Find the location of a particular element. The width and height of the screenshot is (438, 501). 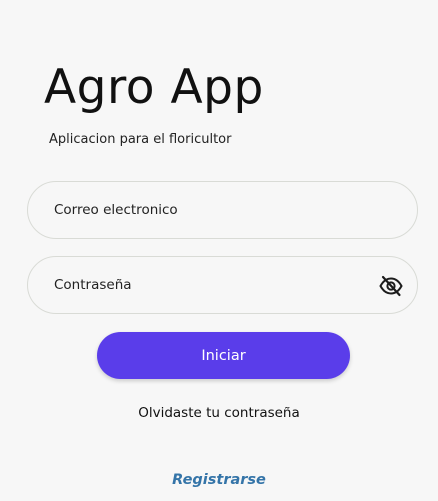

email-field is located at coordinates (214, 210).